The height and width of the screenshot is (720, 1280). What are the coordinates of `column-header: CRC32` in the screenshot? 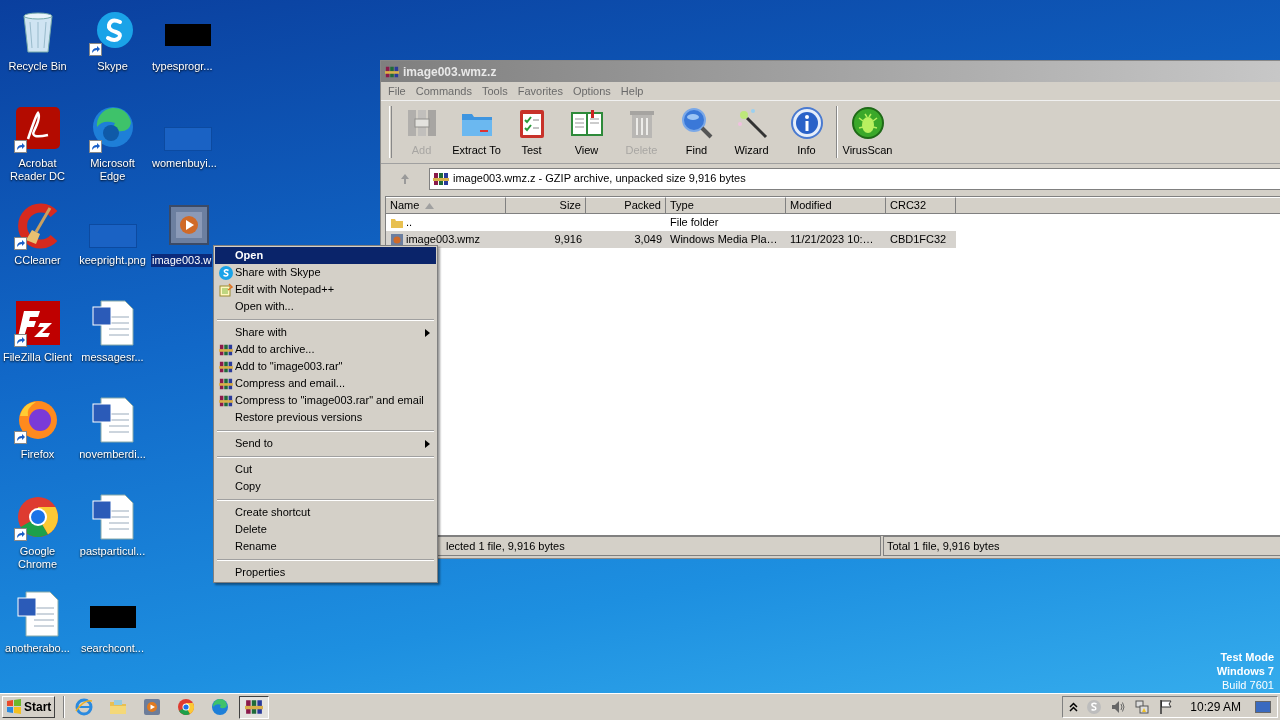 It's located at (921, 205).